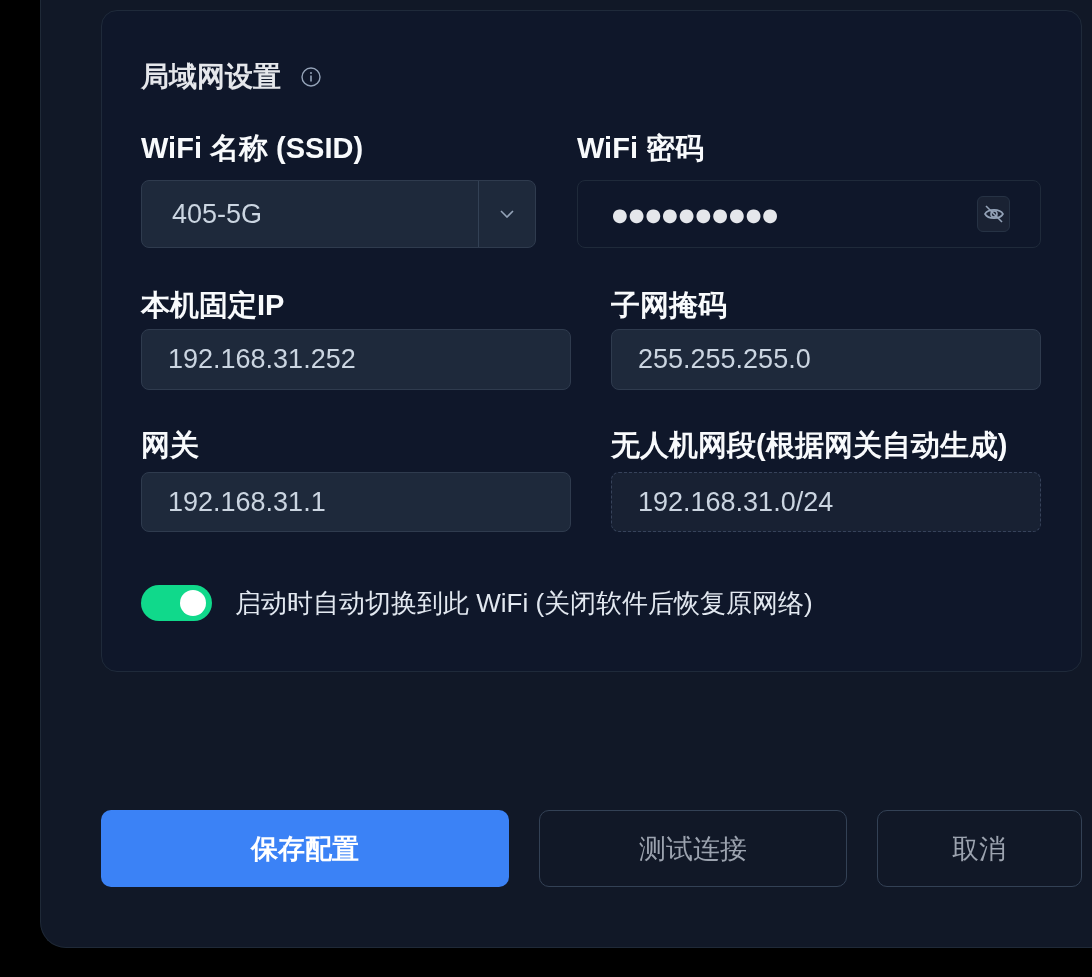 This screenshot has height=977, width=1092. What do you see at coordinates (669, 305) in the screenshot?
I see `field-label: 子网掩码` at bounding box center [669, 305].